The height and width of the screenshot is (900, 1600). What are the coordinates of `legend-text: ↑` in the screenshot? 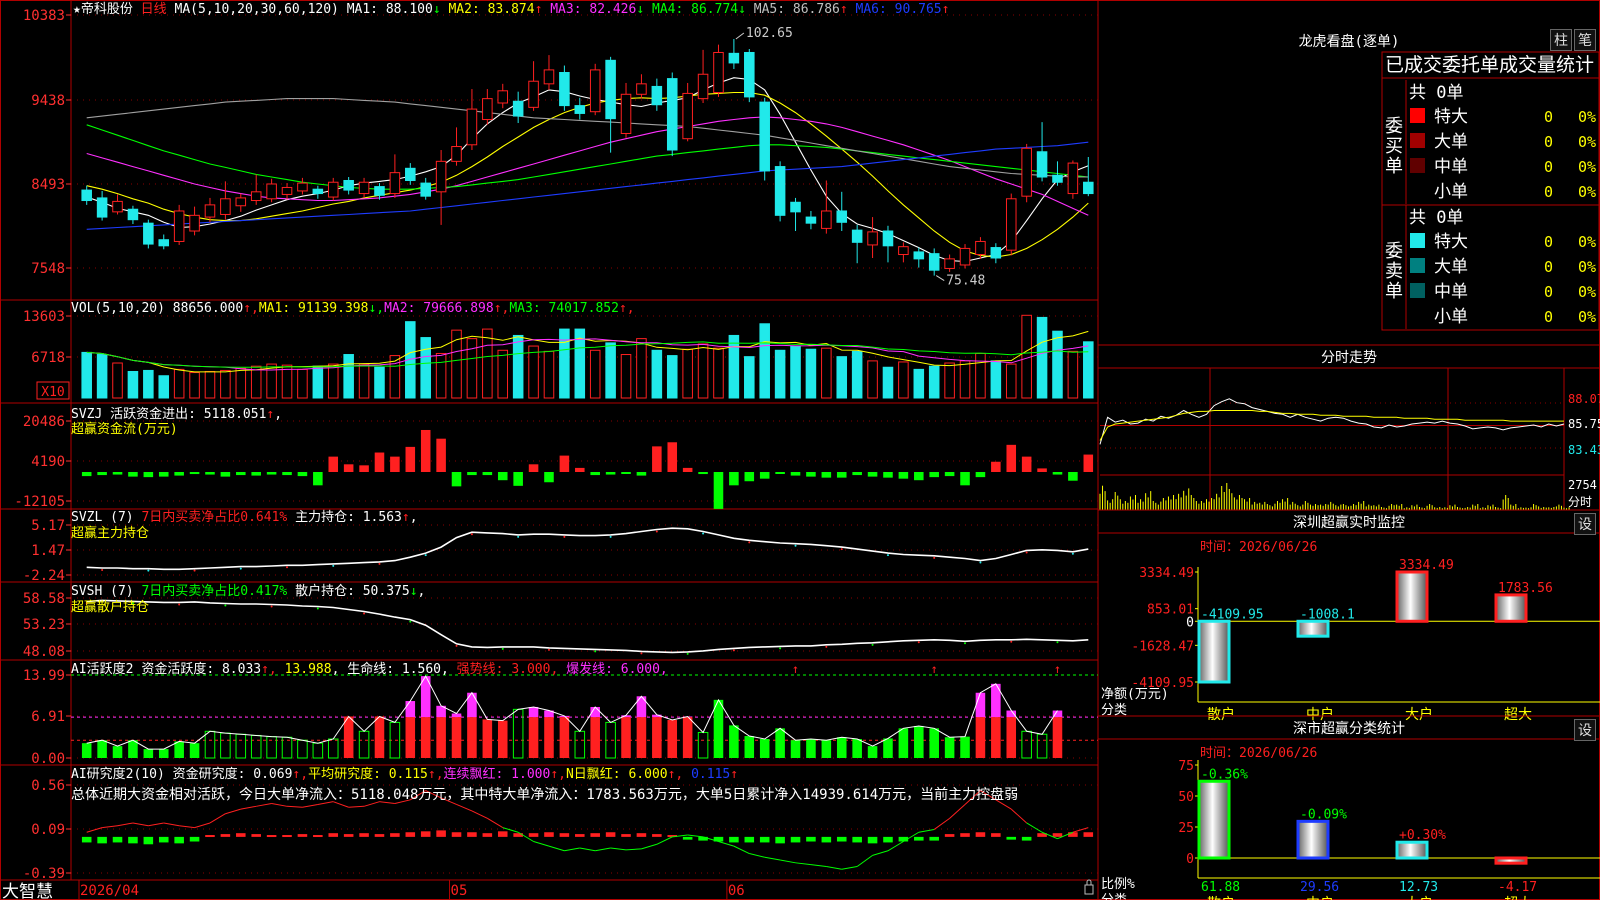 It's located at (270, 414).